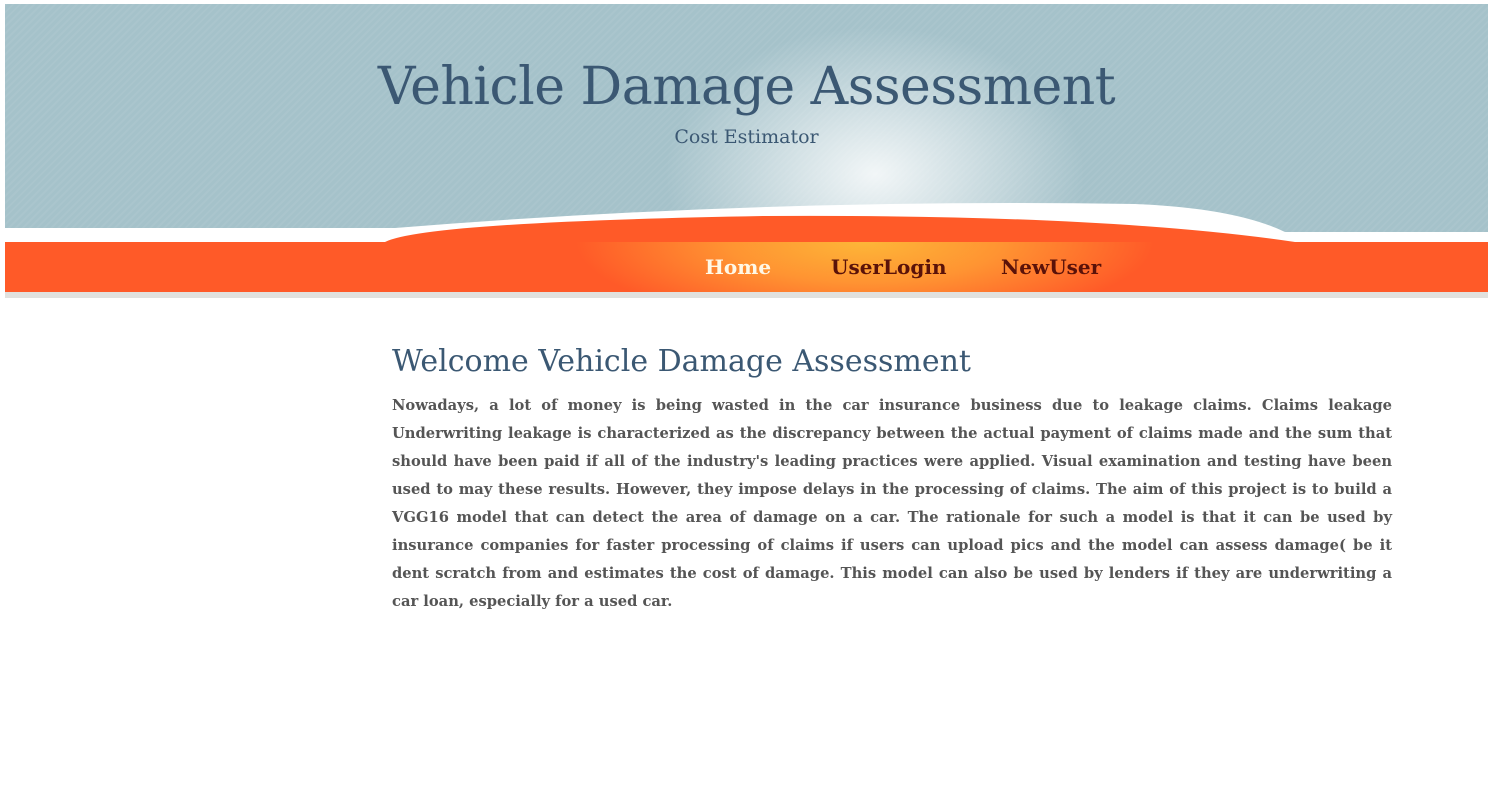 The width and height of the screenshot is (1488, 812). What do you see at coordinates (1051, 267) in the screenshot?
I see `nav-new-user-link: NewUser` at bounding box center [1051, 267].